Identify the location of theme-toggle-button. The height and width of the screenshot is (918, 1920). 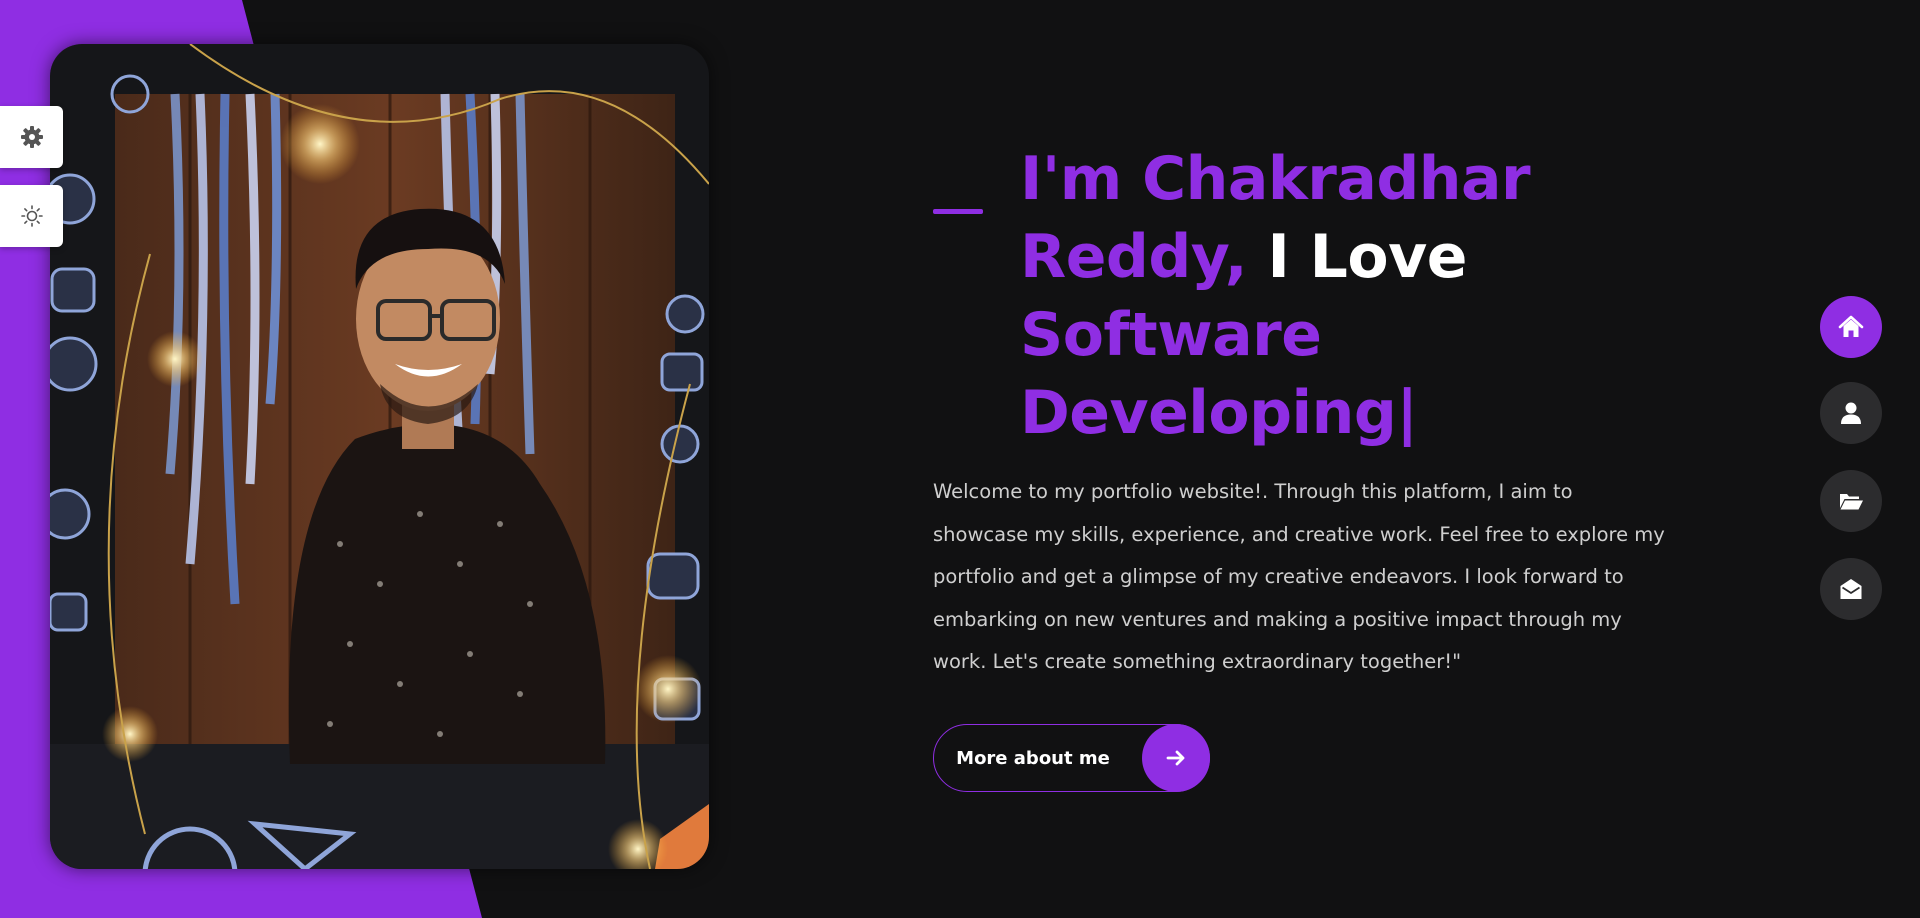
(31, 216).